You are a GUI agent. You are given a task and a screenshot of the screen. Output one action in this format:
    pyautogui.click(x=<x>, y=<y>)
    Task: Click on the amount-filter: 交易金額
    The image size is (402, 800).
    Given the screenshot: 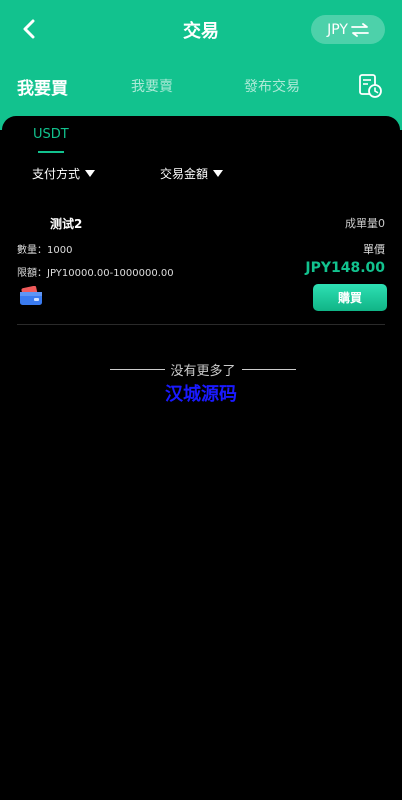 What is the action you would take?
    pyautogui.click(x=192, y=173)
    